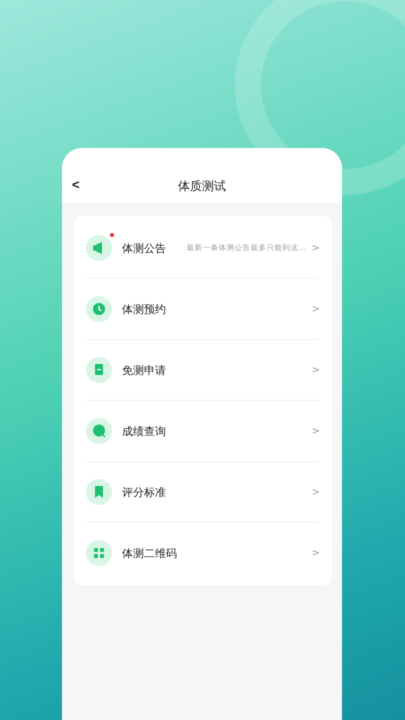  What do you see at coordinates (99, 248) in the screenshot?
I see `megaphone-icon` at bounding box center [99, 248].